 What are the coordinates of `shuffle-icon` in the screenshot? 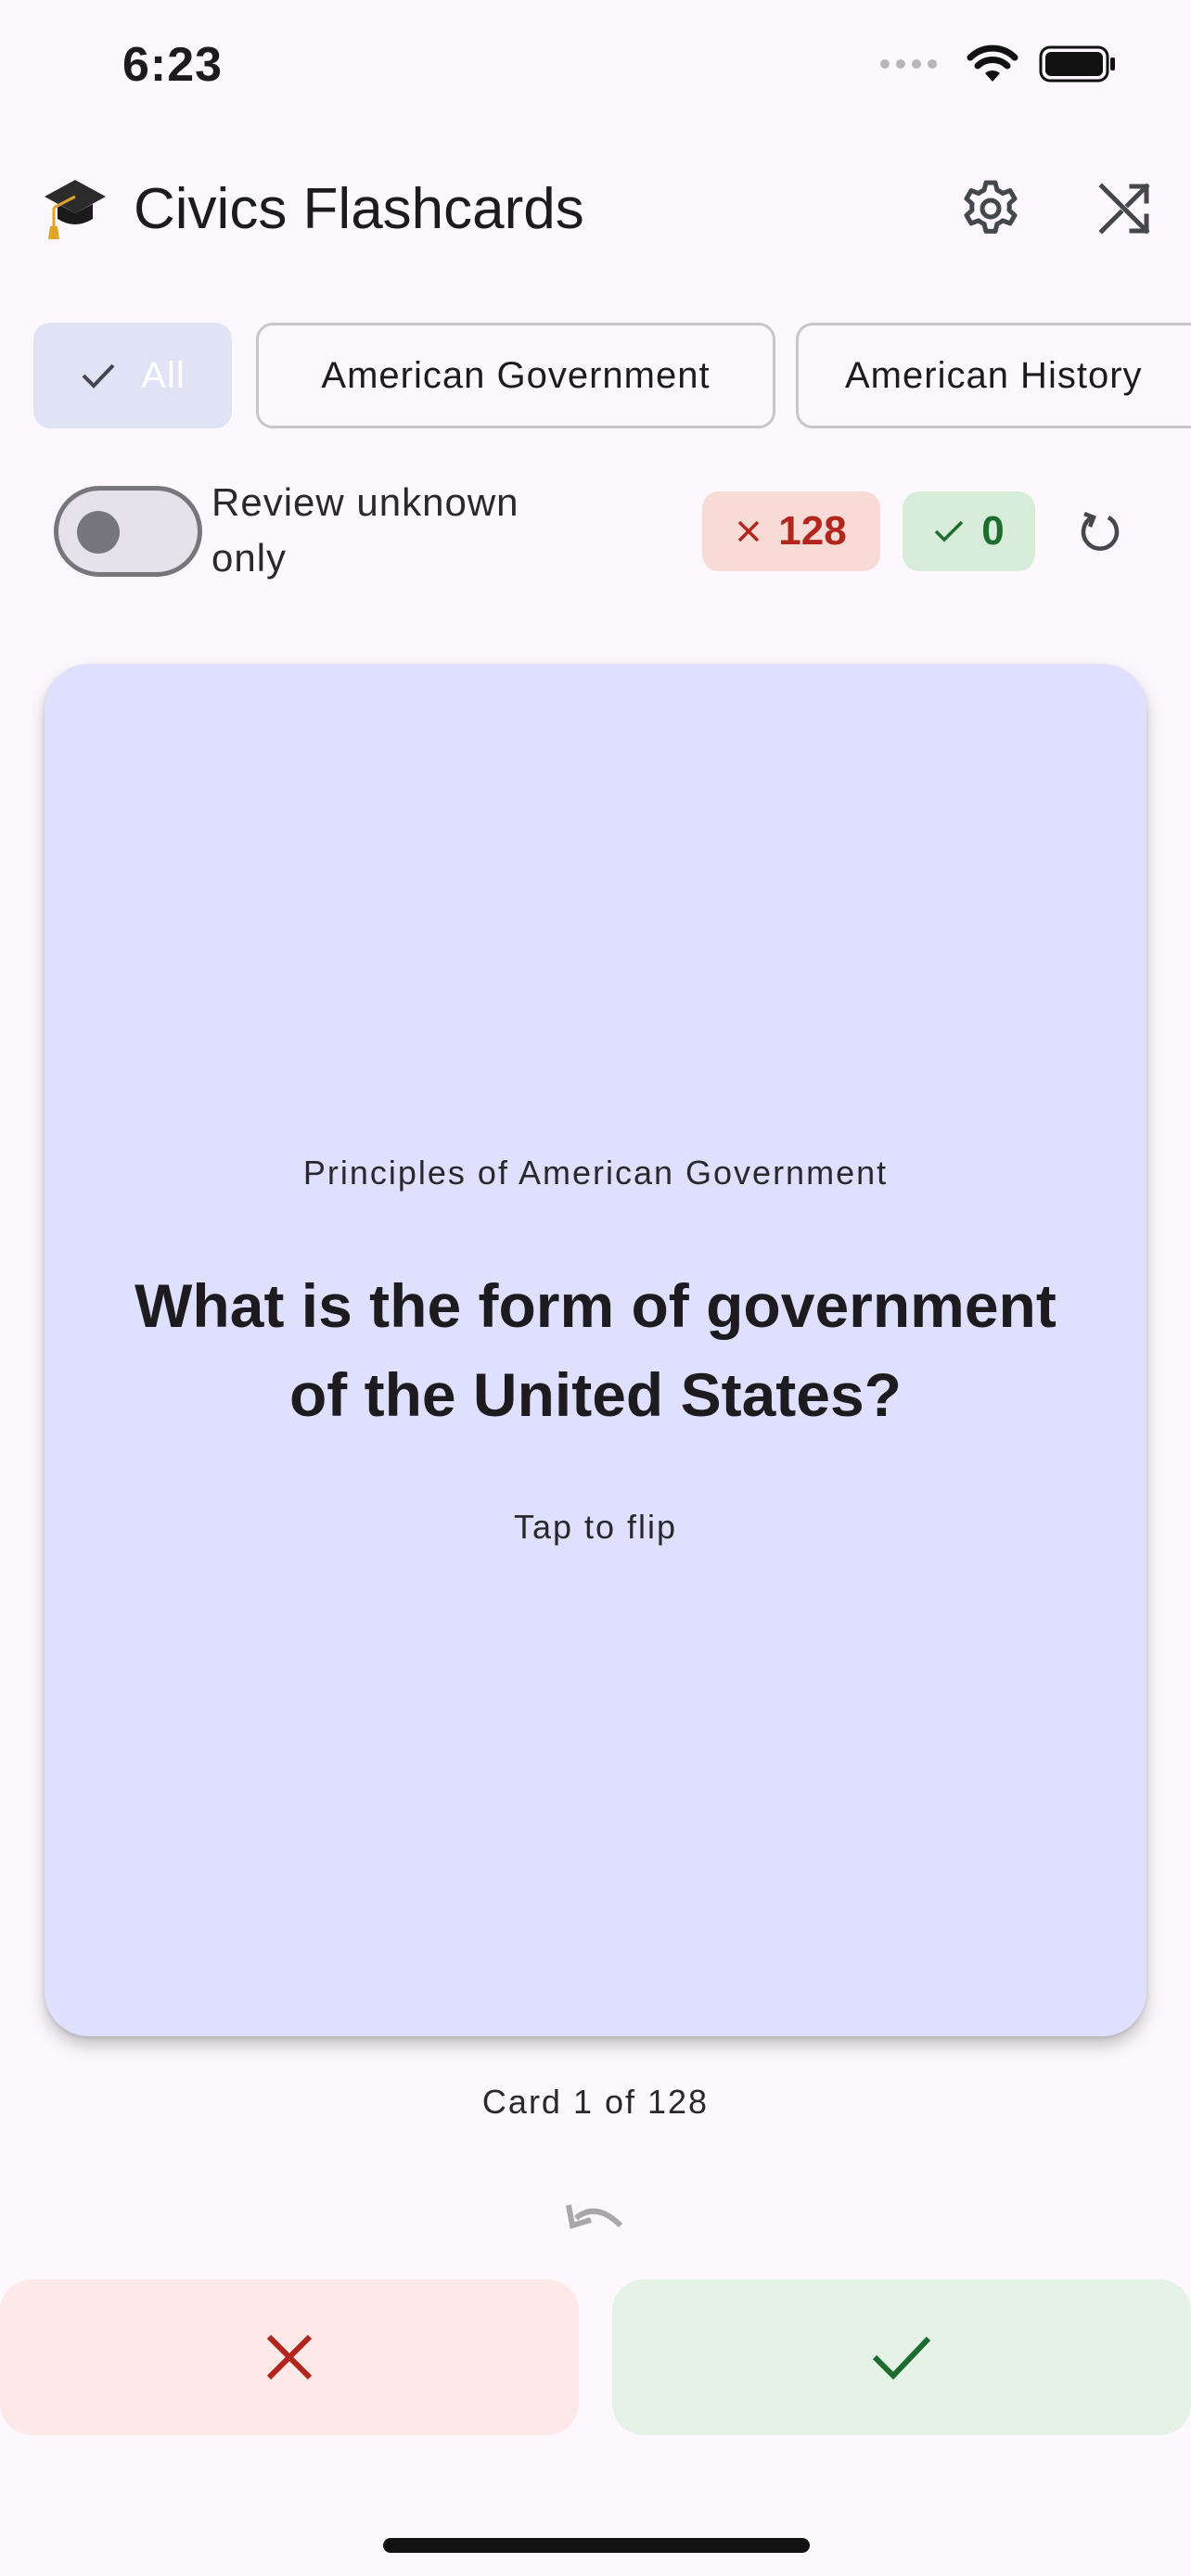 It's located at (1124, 209).